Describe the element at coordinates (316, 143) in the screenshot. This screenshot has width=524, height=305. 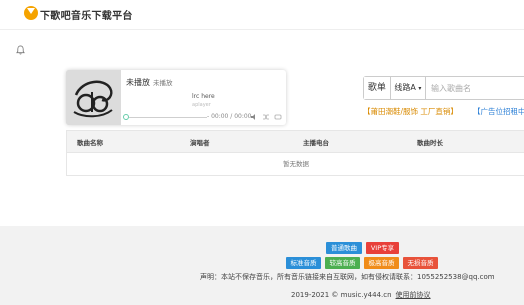
I see `column-header-station: 主播电台` at that location.